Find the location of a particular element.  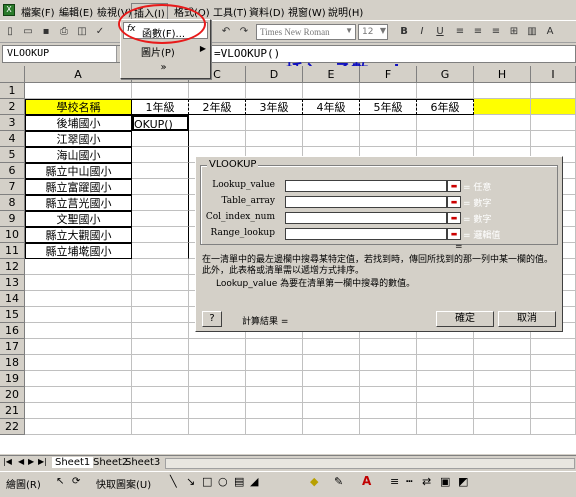

arrow-style-icon: ⇄ is located at coordinates (426, 481).